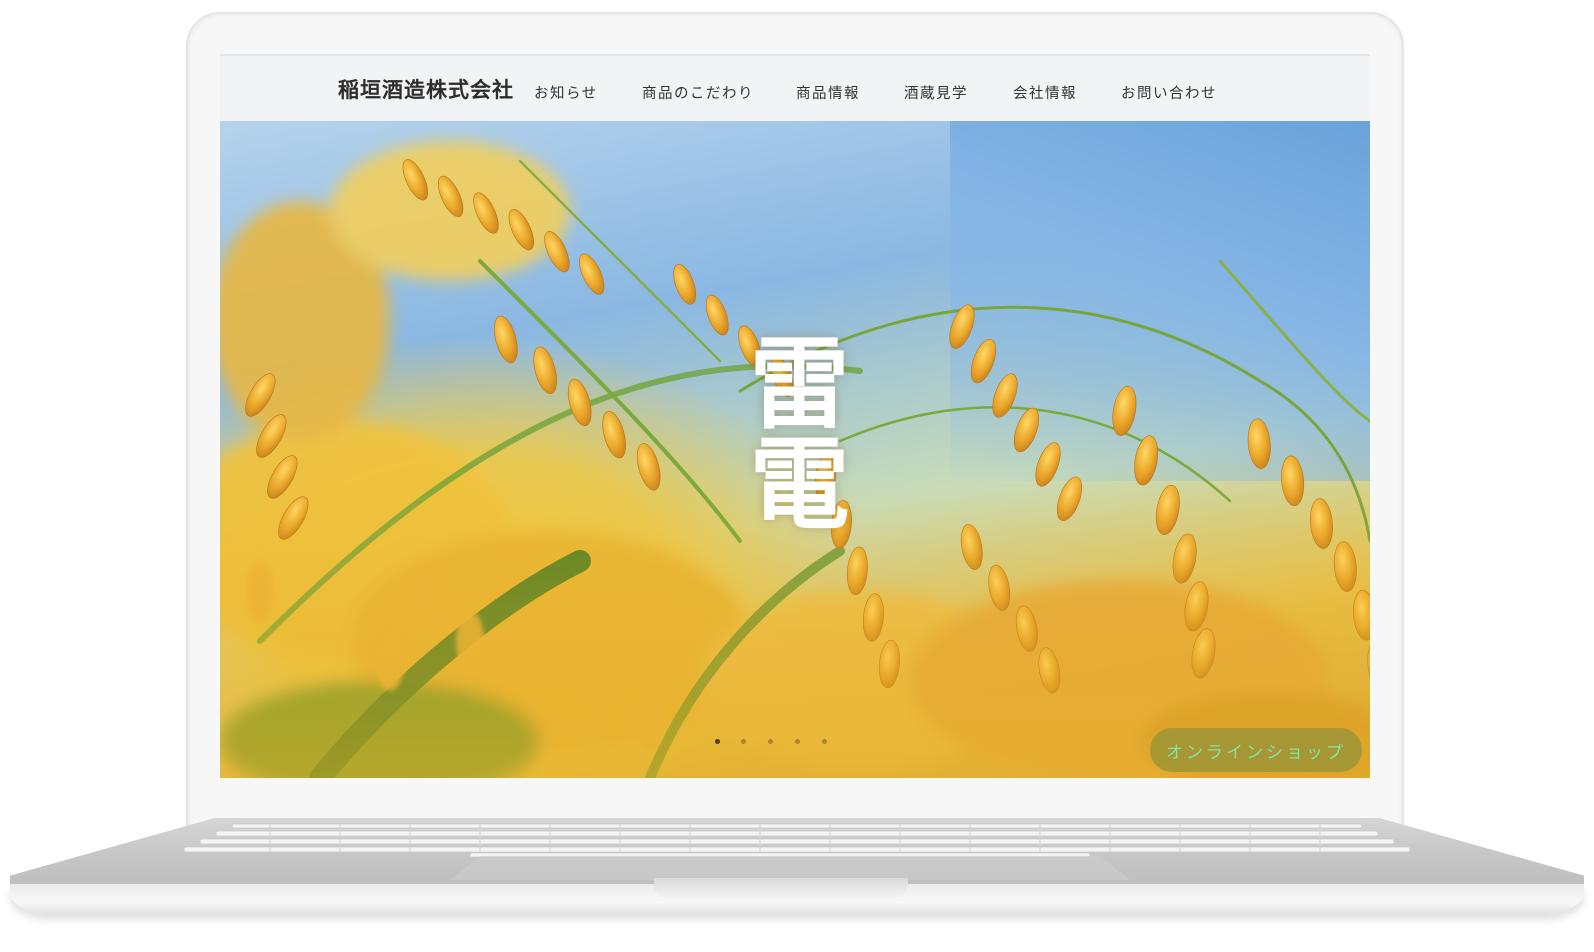  Describe the element at coordinates (797, 868) in the screenshot. I see `laptop-base` at that location.